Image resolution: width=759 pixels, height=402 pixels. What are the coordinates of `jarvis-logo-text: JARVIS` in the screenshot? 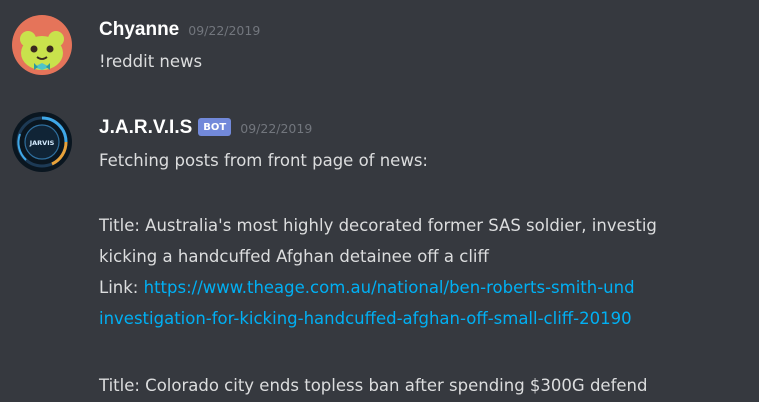 It's located at (42, 143).